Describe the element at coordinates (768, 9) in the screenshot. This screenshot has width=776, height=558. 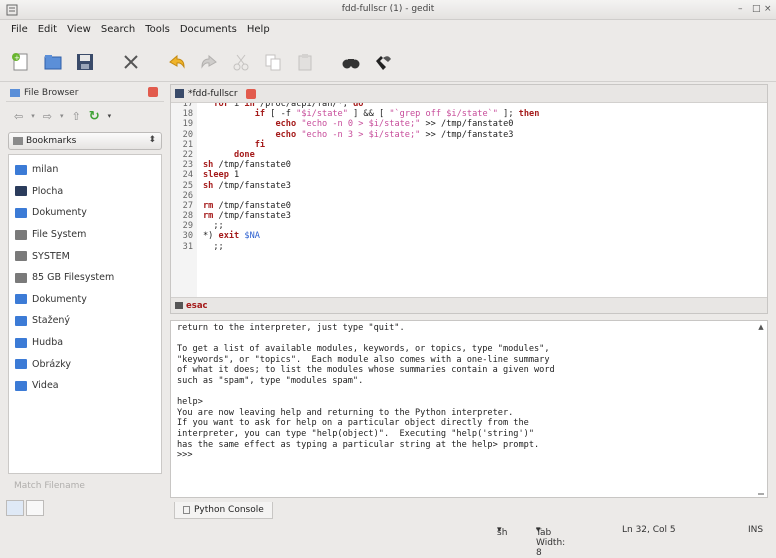
I see `close-icon: ×` at that location.